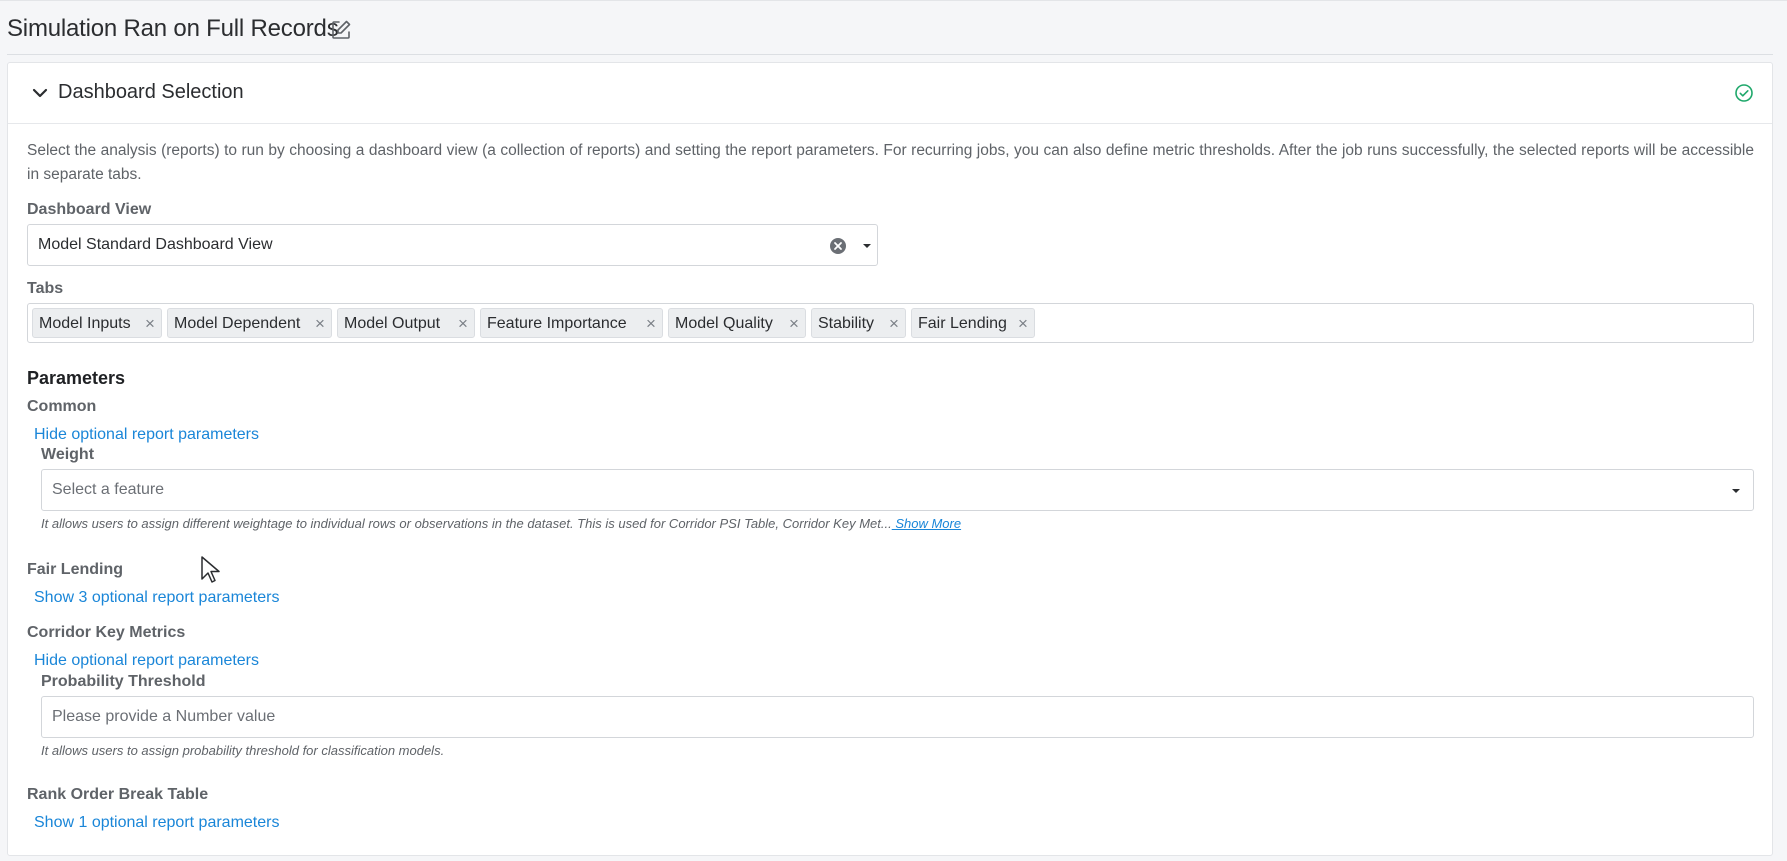  I want to click on rank-order-break-table-label: Rank Order Break Table, so click(118, 794).